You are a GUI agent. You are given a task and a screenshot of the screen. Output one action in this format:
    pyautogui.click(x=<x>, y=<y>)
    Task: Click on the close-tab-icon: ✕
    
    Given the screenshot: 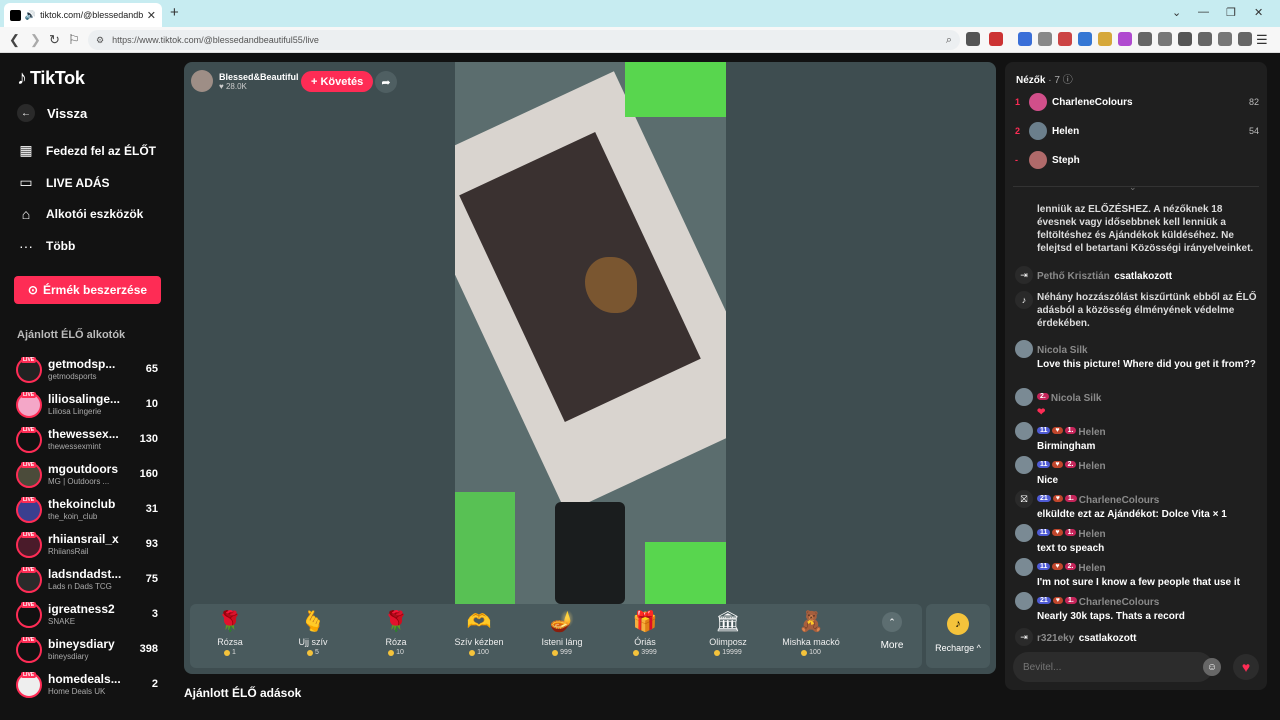 What is the action you would take?
    pyautogui.click(x=151, y=15)
    